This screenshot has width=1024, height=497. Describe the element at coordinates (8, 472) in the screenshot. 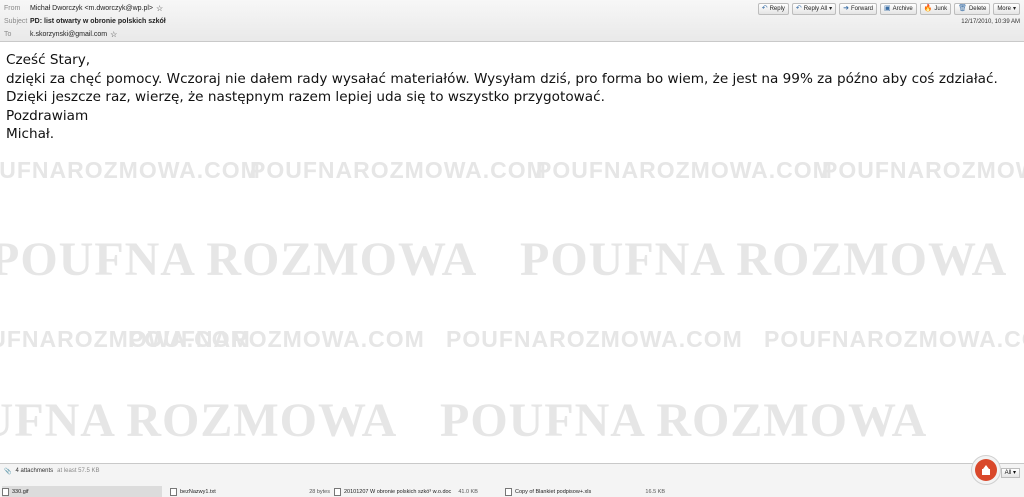

I see `paperclip-icon: 📎` at that location.